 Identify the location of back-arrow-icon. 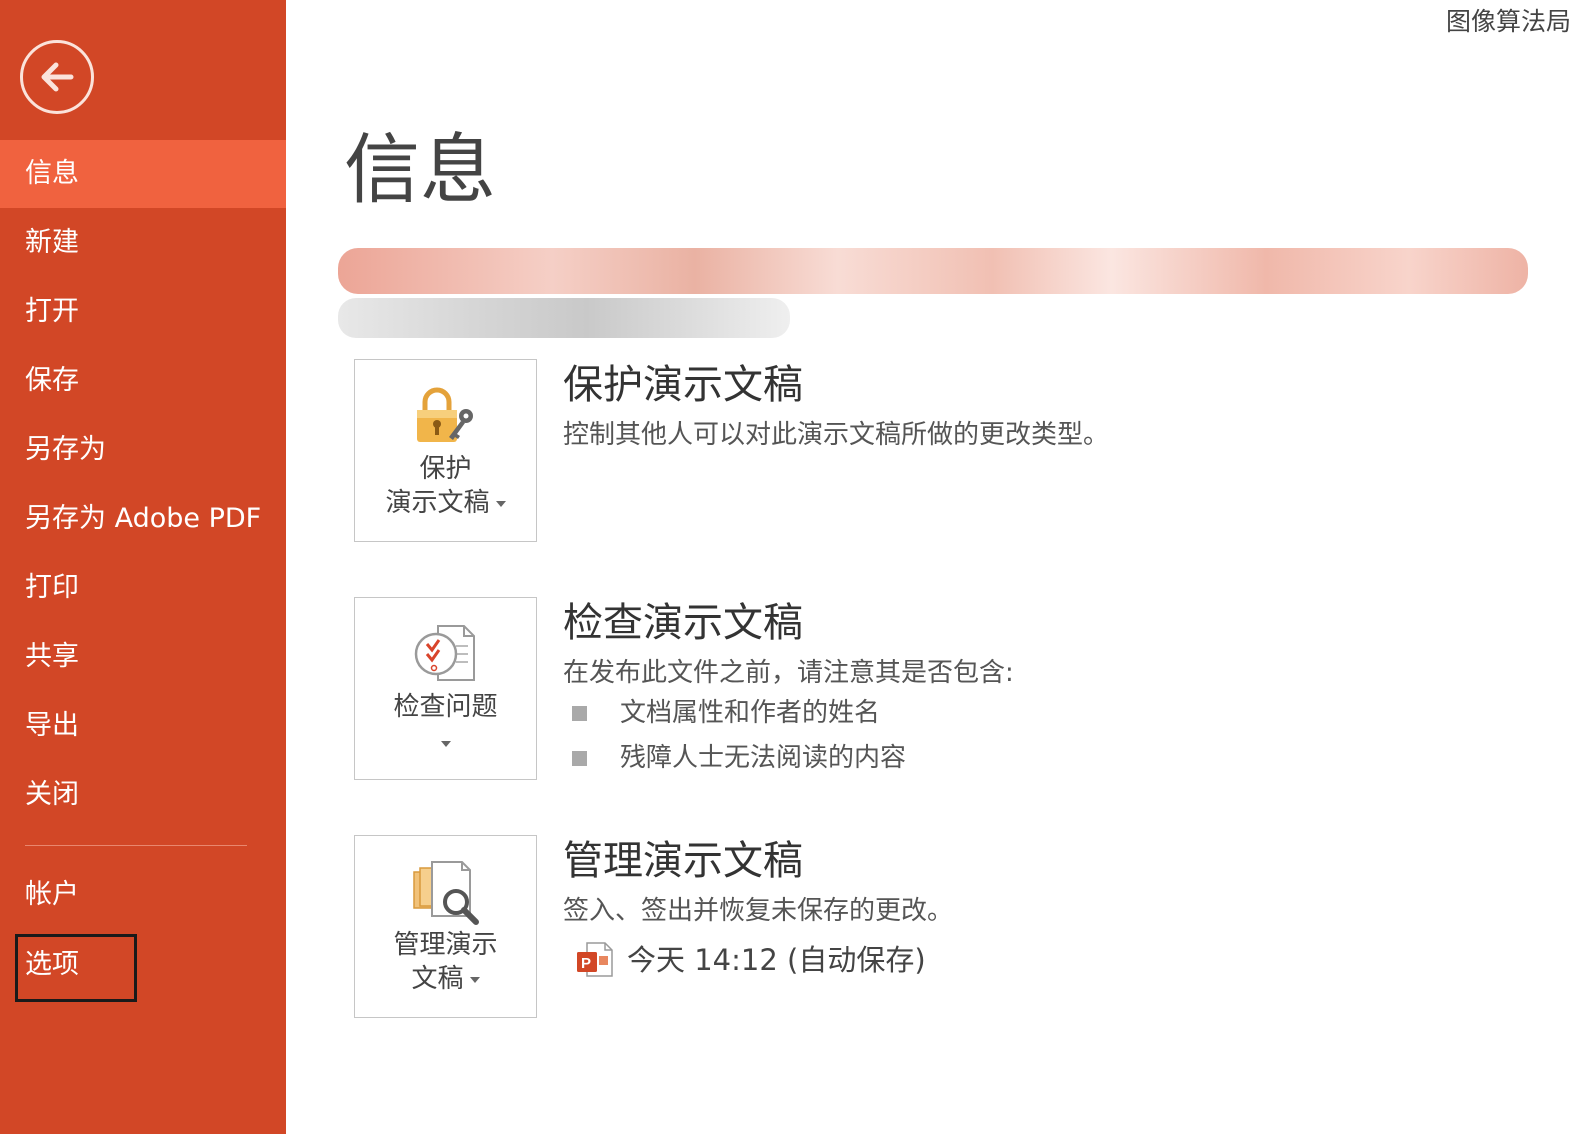
(57, 77).